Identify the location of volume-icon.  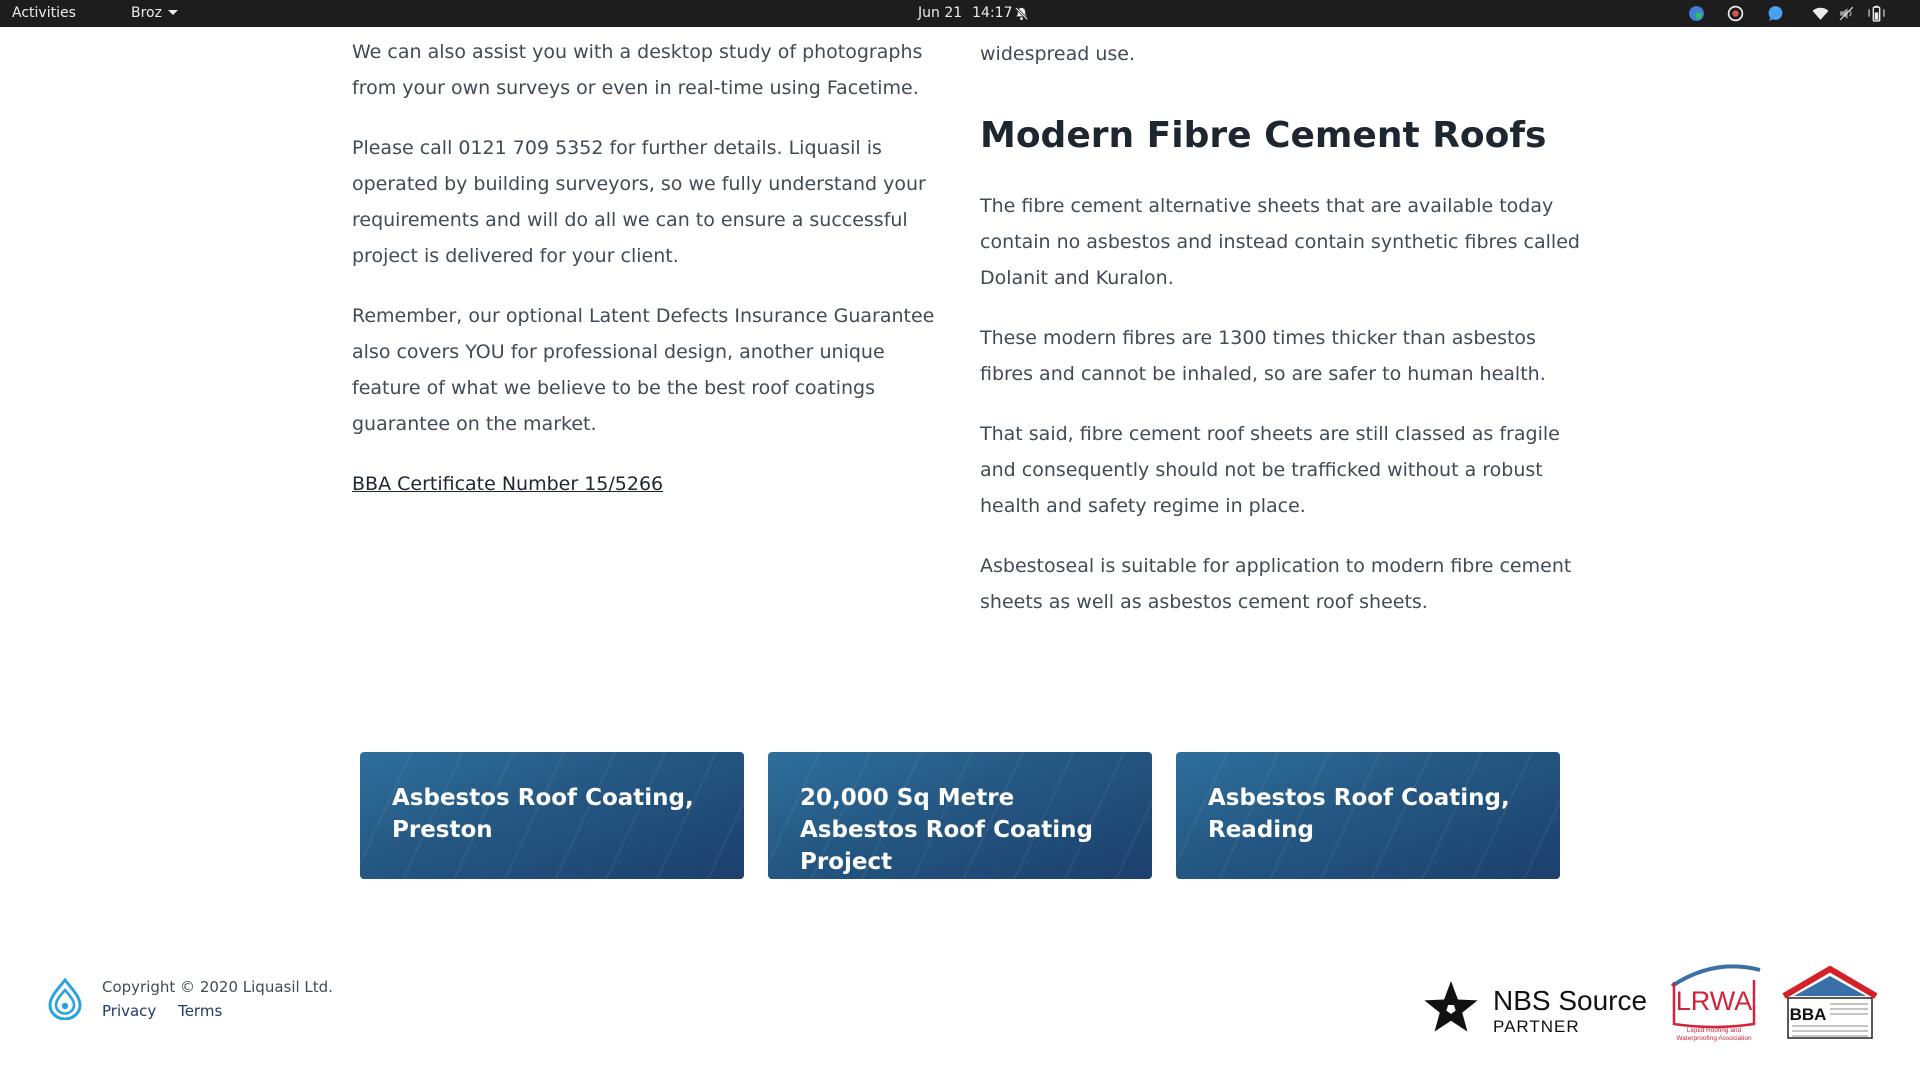
(1846, 13).